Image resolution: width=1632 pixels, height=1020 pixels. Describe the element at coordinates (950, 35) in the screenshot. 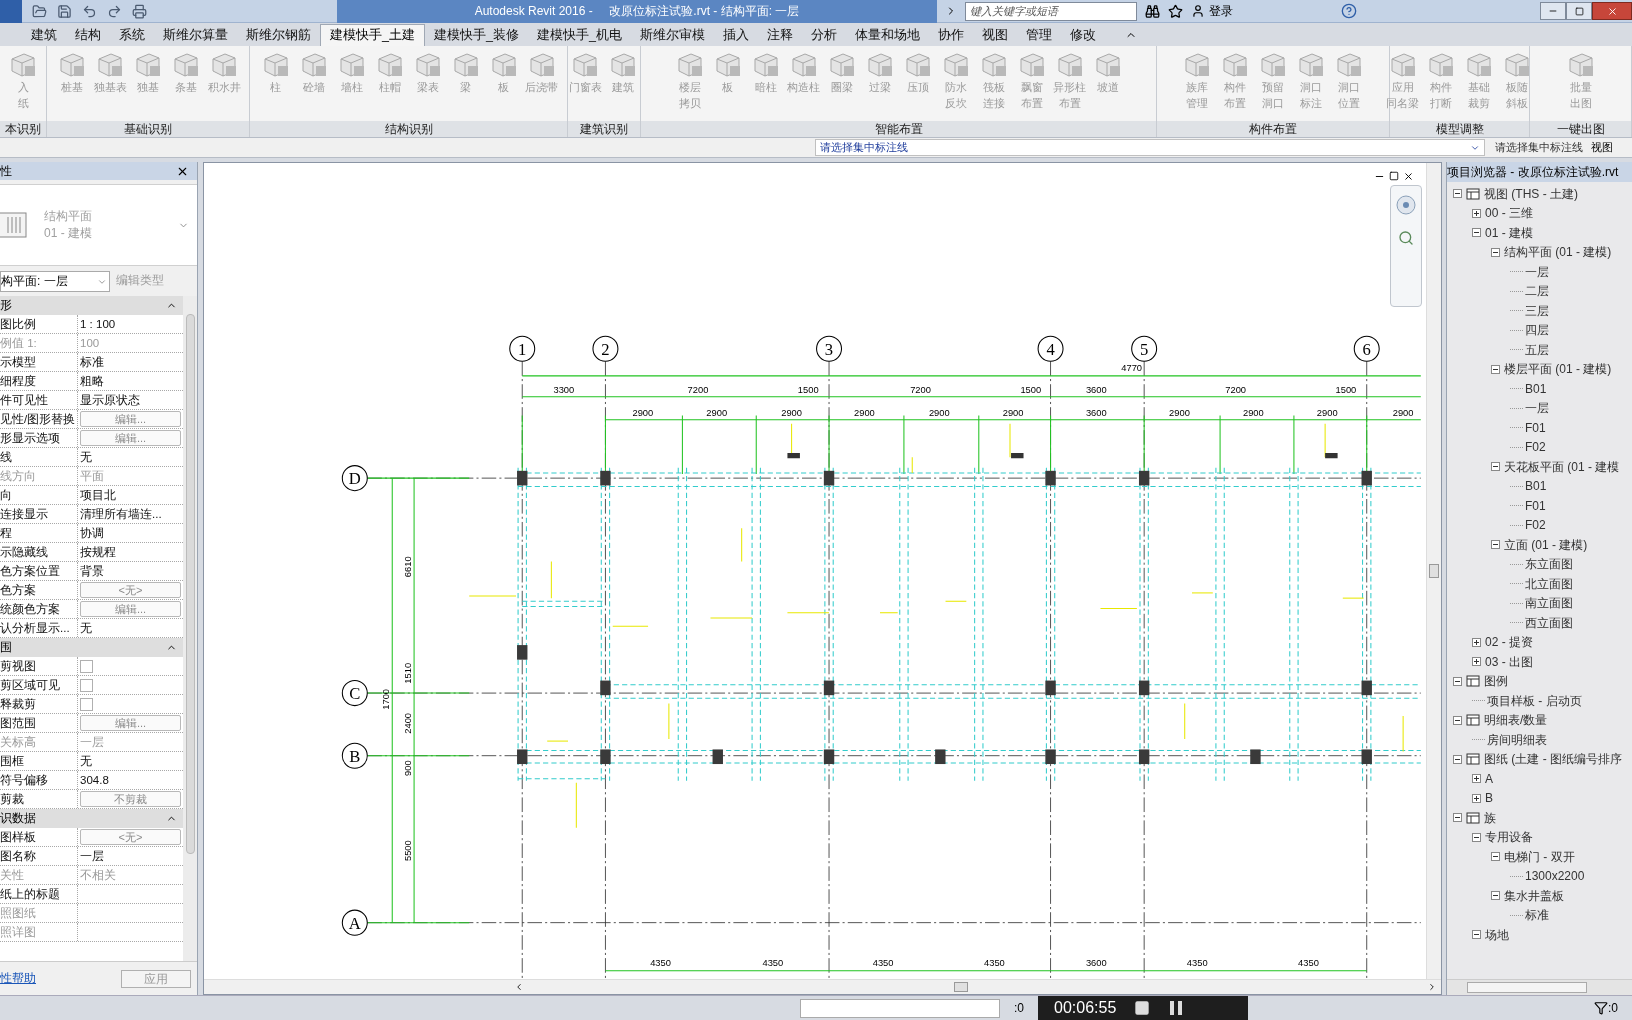

I see `ribbon-tab: 协作` at that location.